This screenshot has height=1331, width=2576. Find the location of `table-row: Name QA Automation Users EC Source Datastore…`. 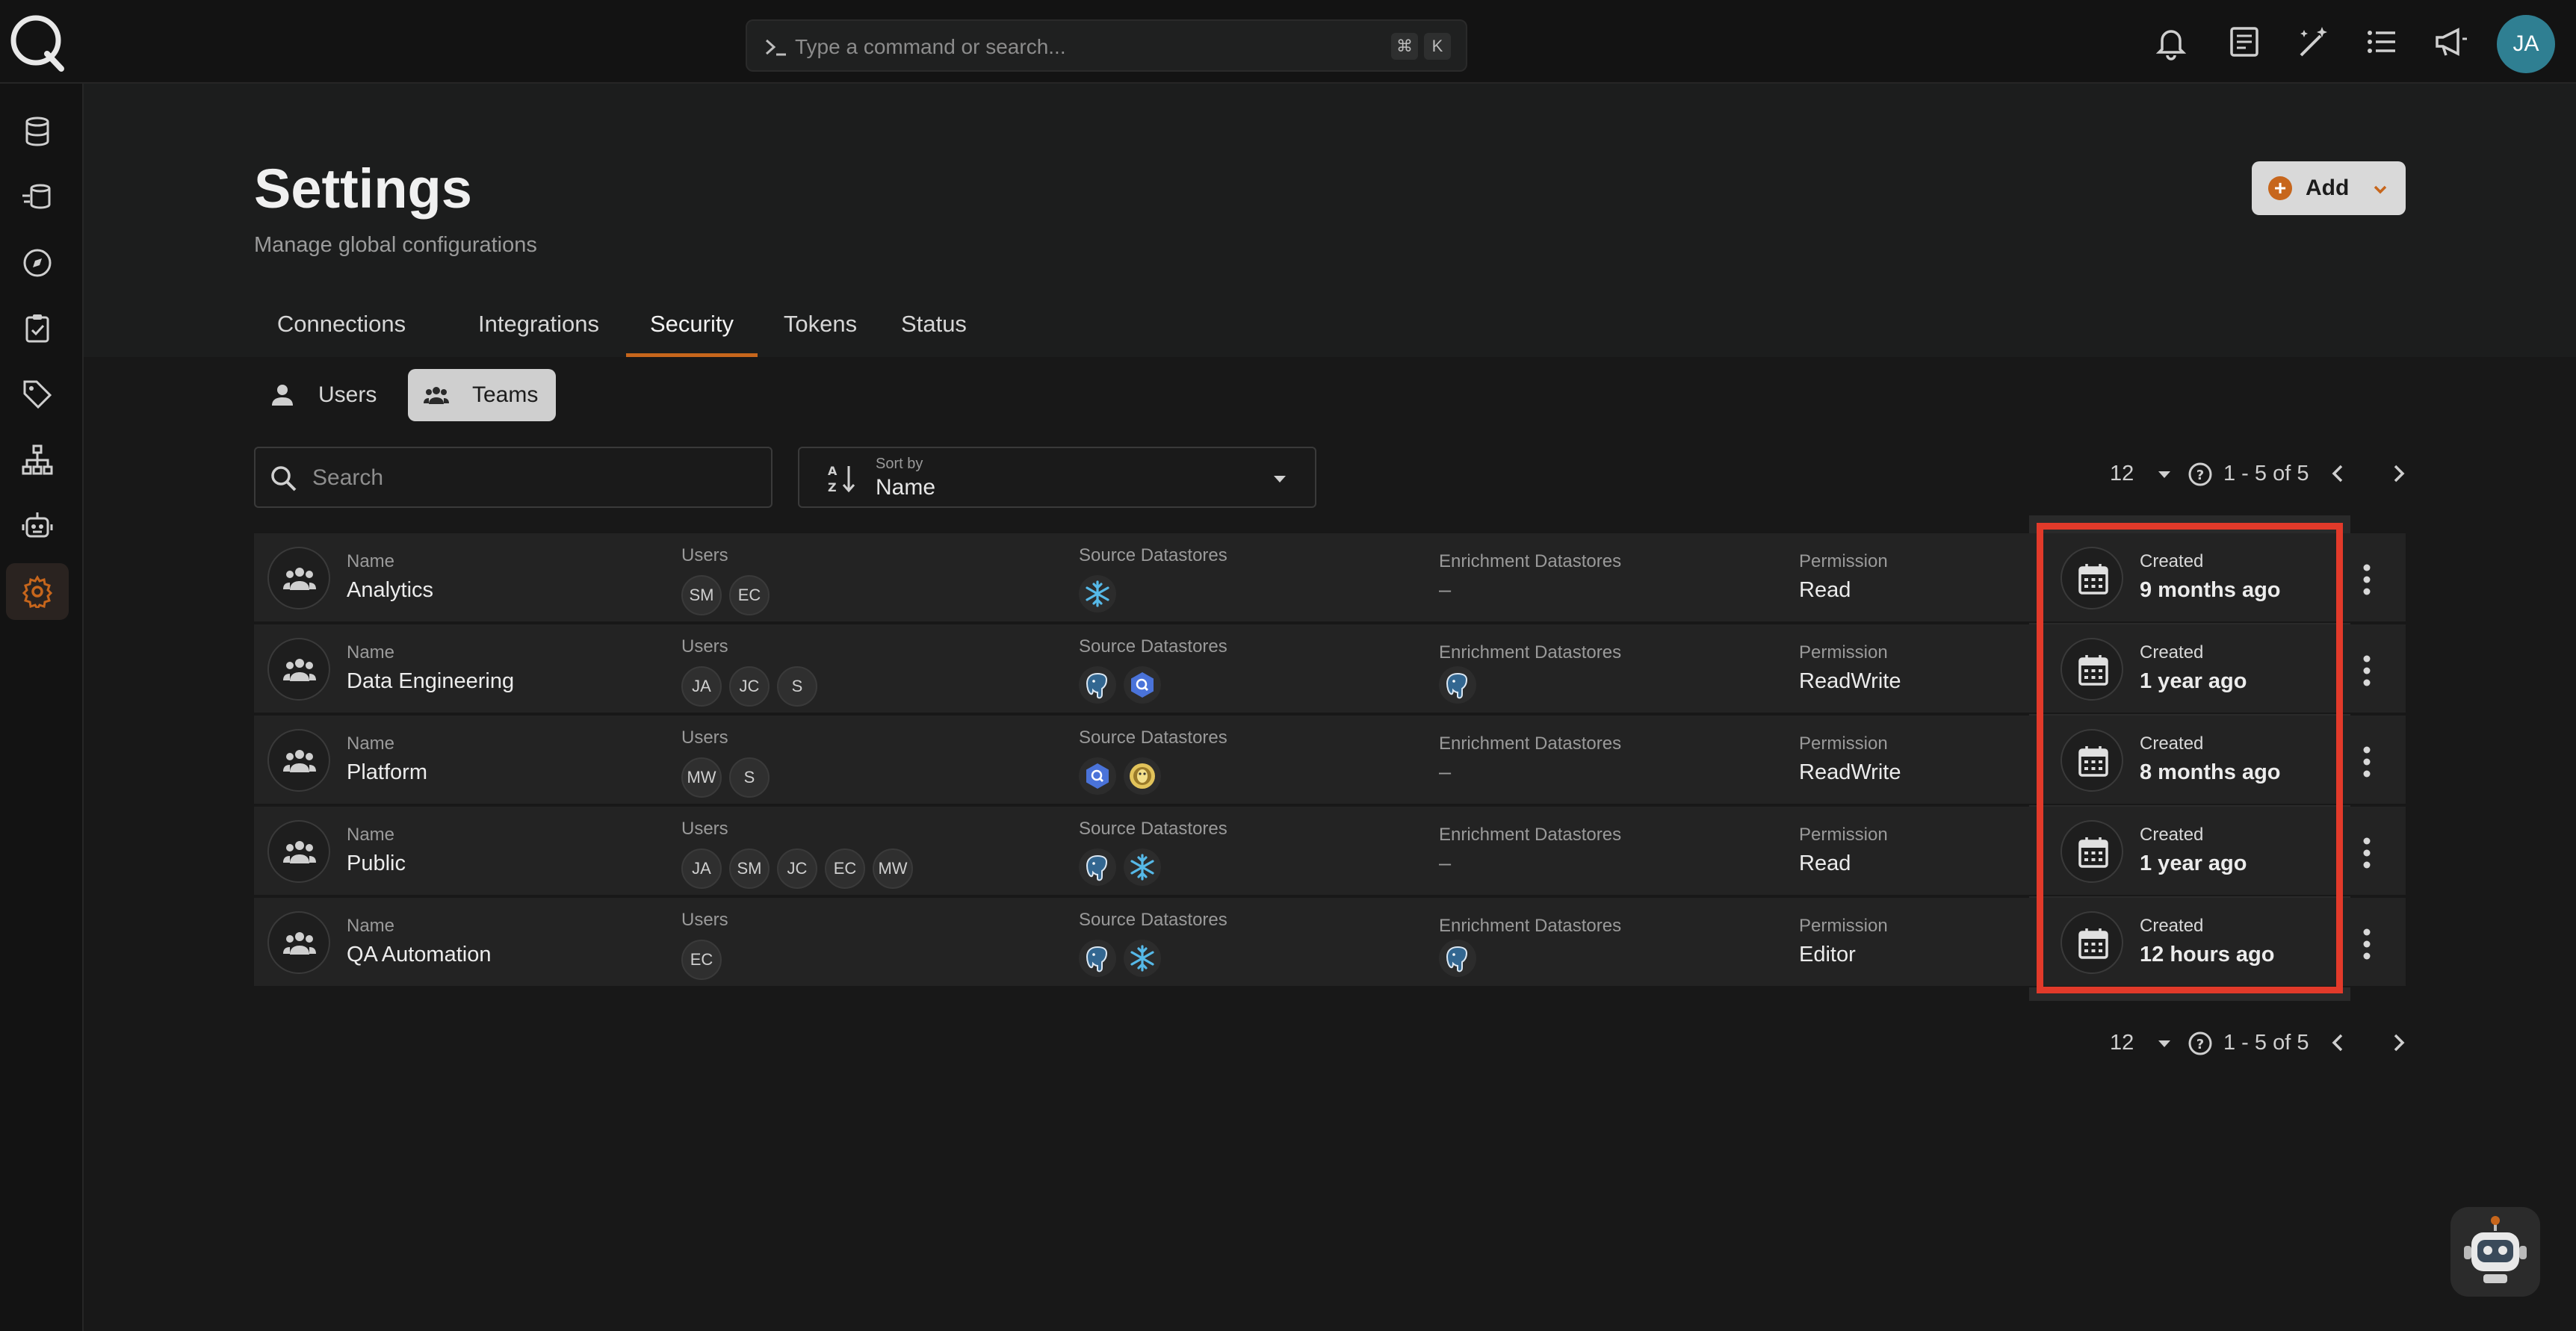

table-row: Name QA Automation Users EC Source Datastore… is located at coordinates (1330, 942).